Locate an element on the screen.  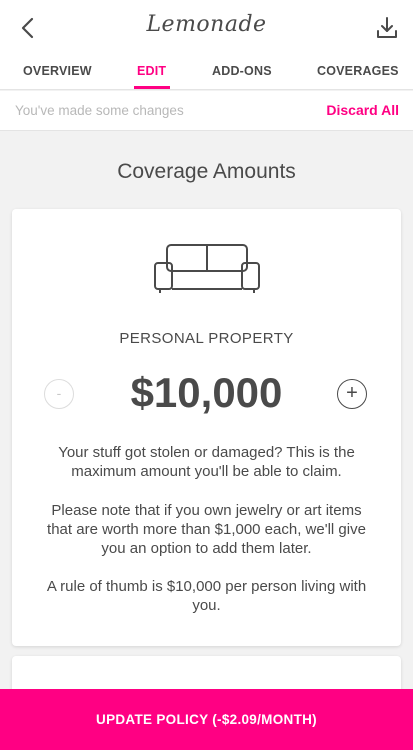
tab-bar: OVERVIEW EDIT ADD-ONS COVERAGES is located at coordinates (206, 73).